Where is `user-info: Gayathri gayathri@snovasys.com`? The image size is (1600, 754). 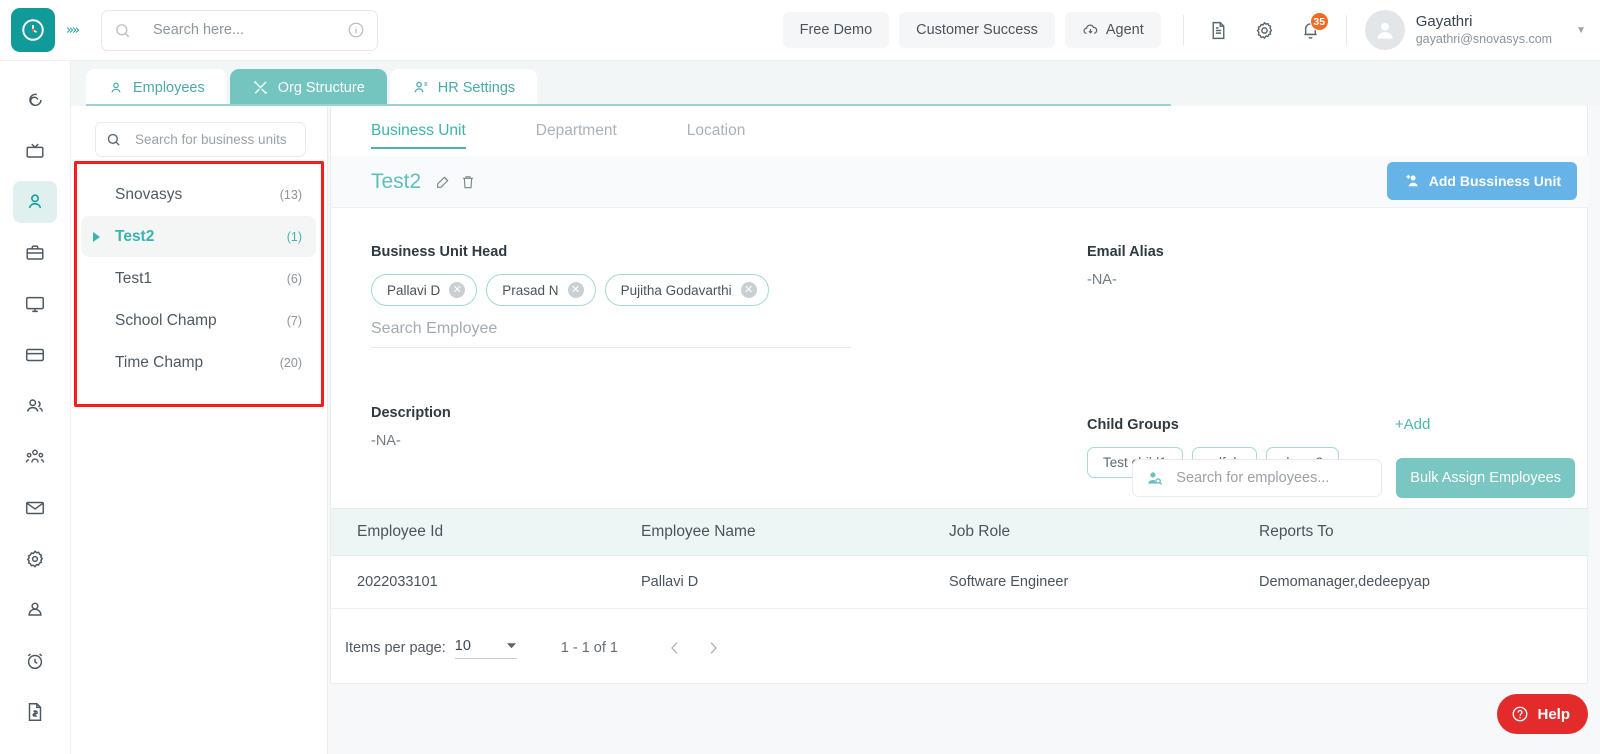
user-info: Gayathri gayathri@snovasys.com is located at coordinates (1484, 30).